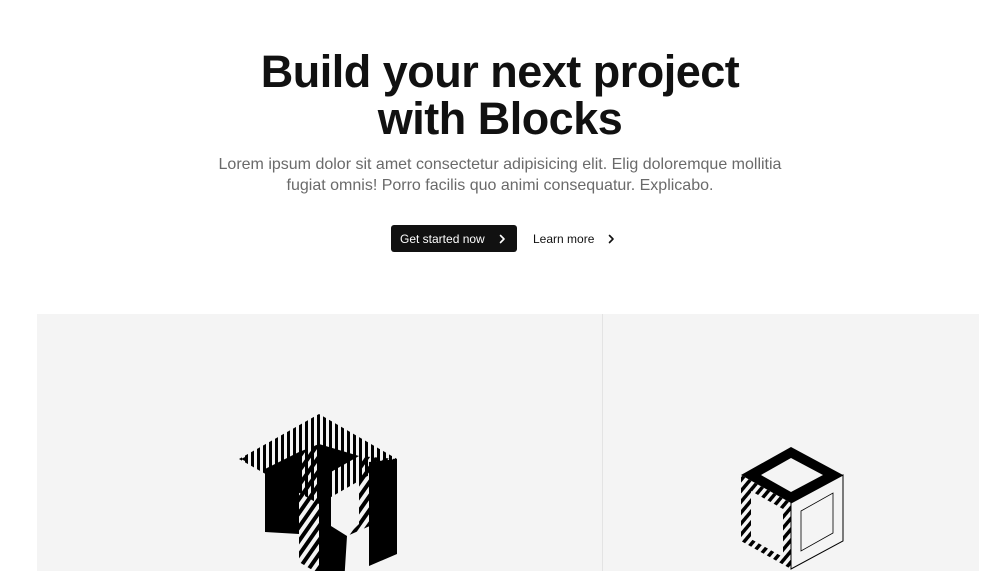  I want to click on hero-title: Build your next project with Blocks, so click(500, 95).